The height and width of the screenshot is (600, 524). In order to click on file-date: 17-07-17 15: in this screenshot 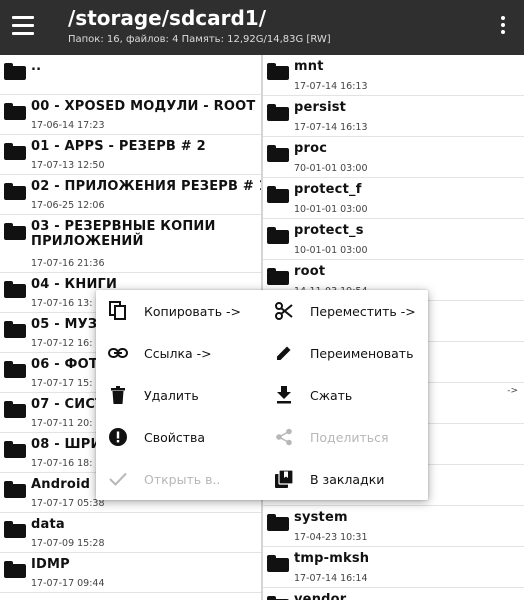, I will do `click(62, 383)`.